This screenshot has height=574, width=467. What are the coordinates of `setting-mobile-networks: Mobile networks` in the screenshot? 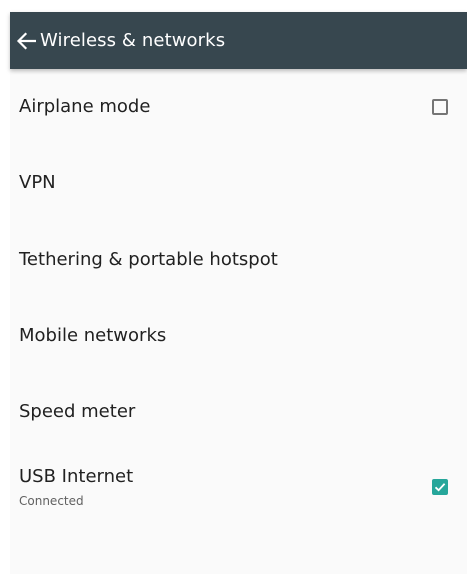 It's located at (238, 335).